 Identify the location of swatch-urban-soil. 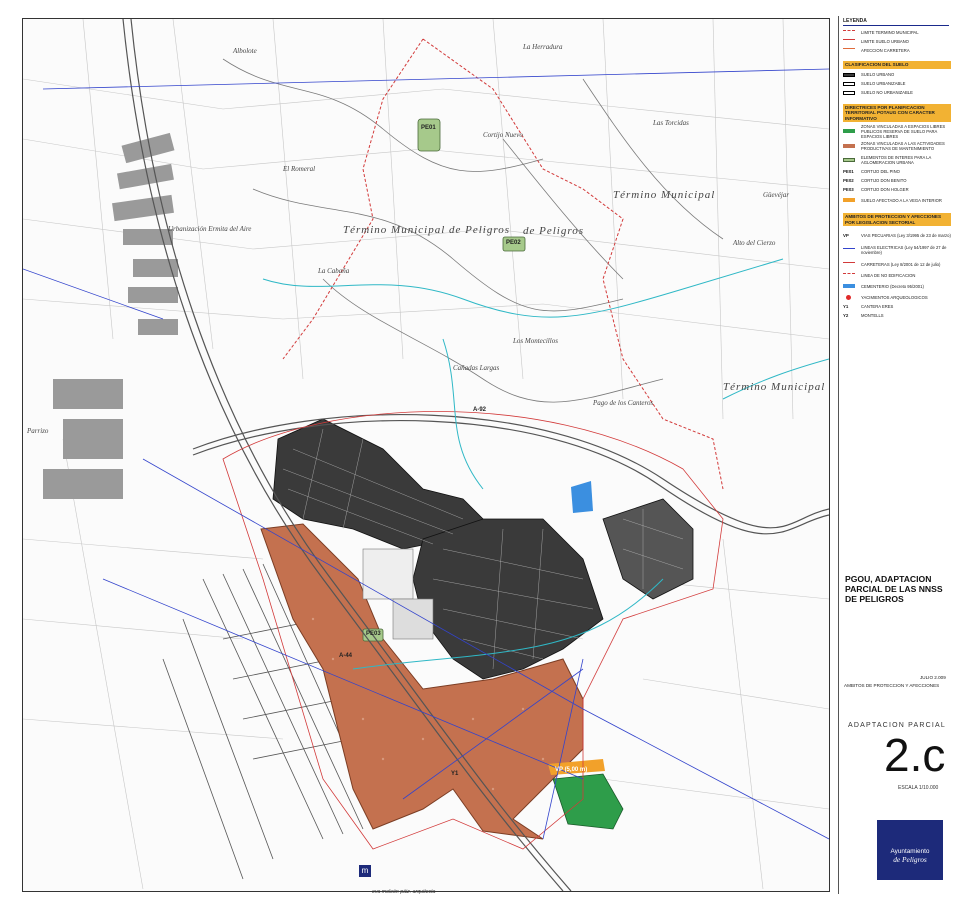
(849, 74).